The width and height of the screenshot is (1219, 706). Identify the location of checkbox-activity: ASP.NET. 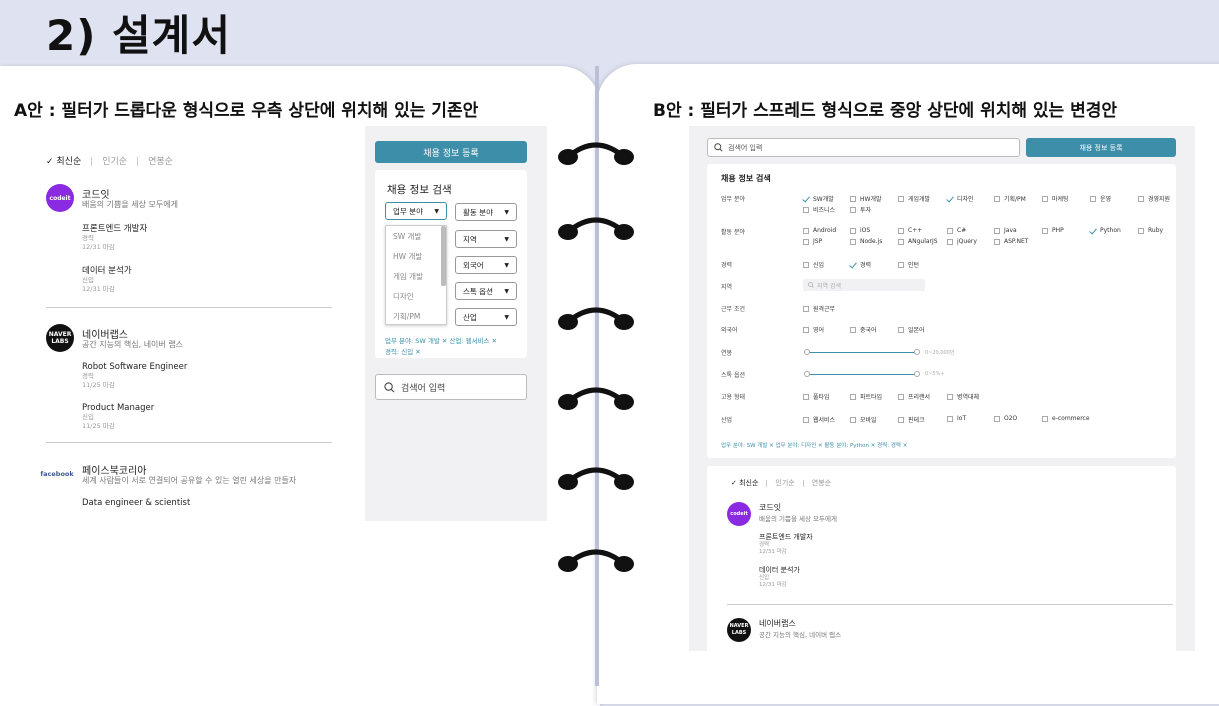
(1011, 241).